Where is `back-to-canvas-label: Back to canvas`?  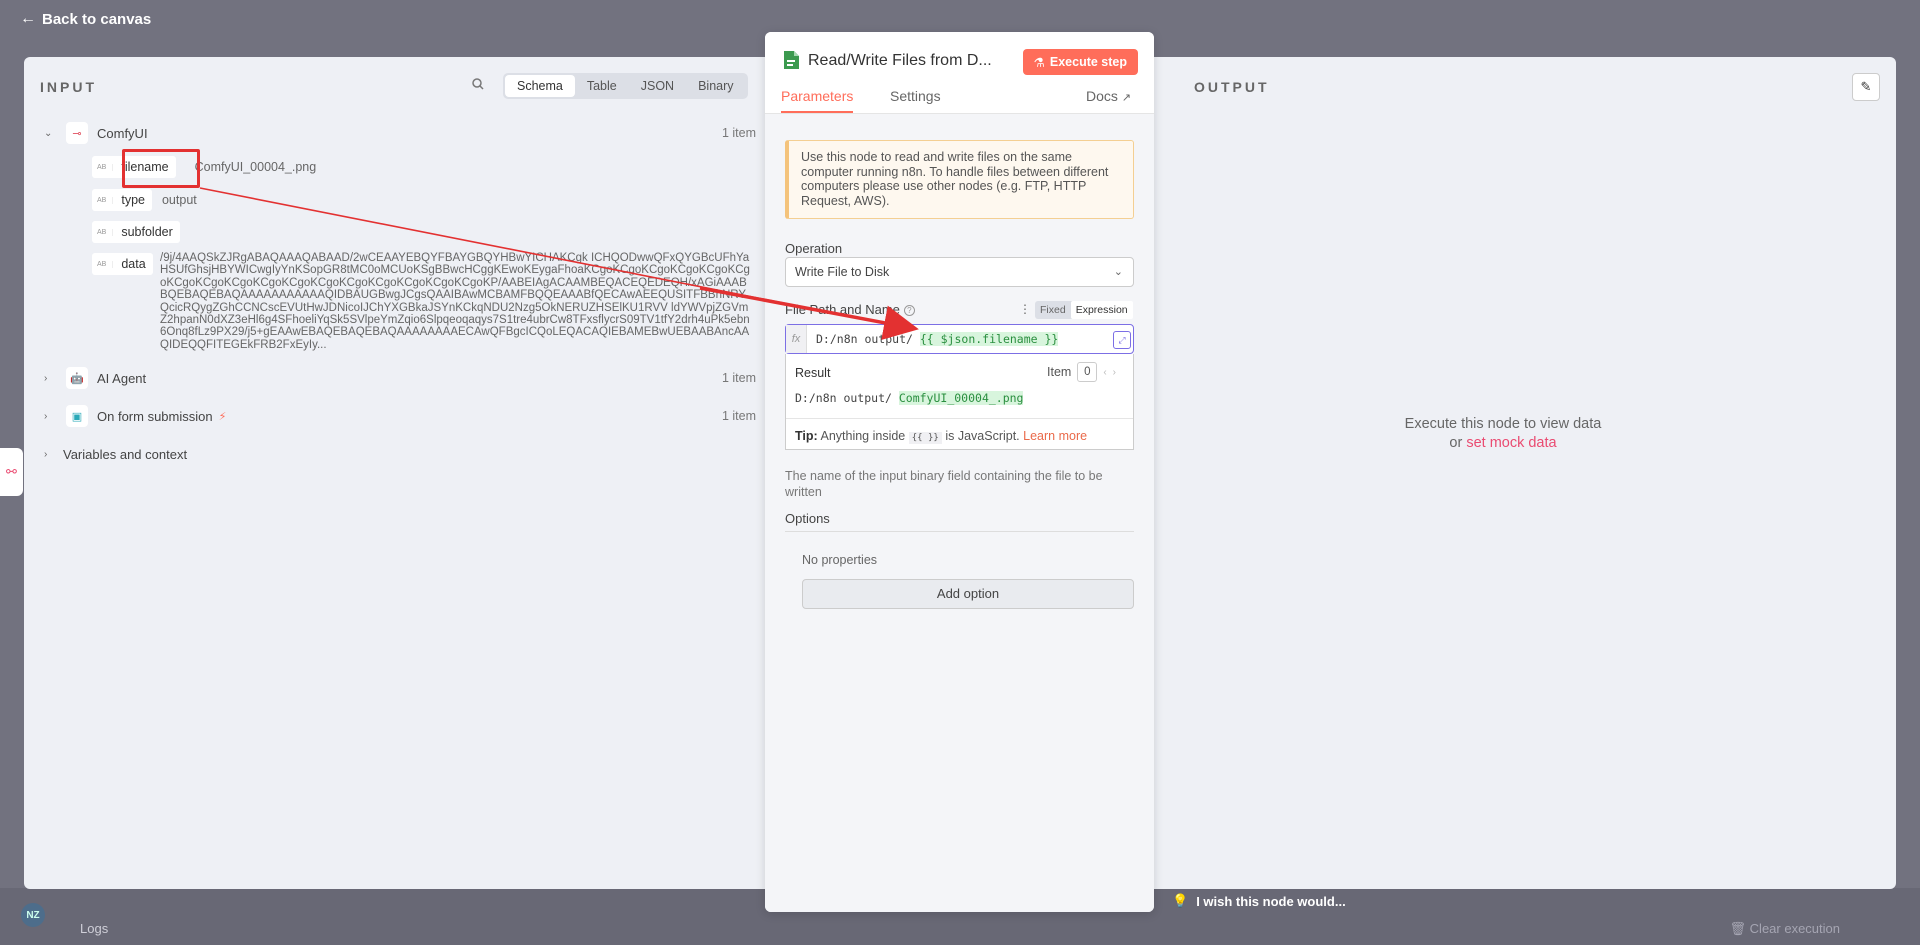
back-to-canvas-label: Back to canvas is located at coordinates (97, 19).